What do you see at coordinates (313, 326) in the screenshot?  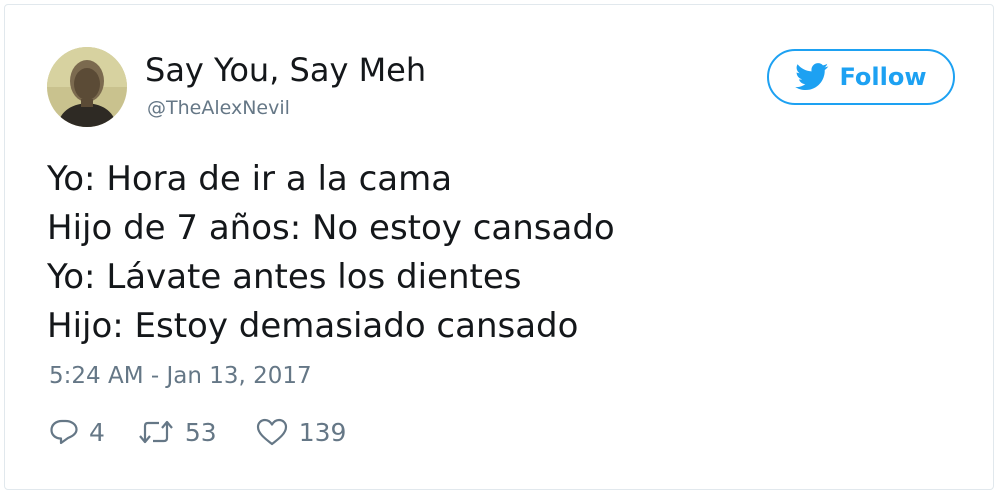 I see `tweet-line: Hijo: Estoy demasiado cansado` at bounding box center [313, 326].